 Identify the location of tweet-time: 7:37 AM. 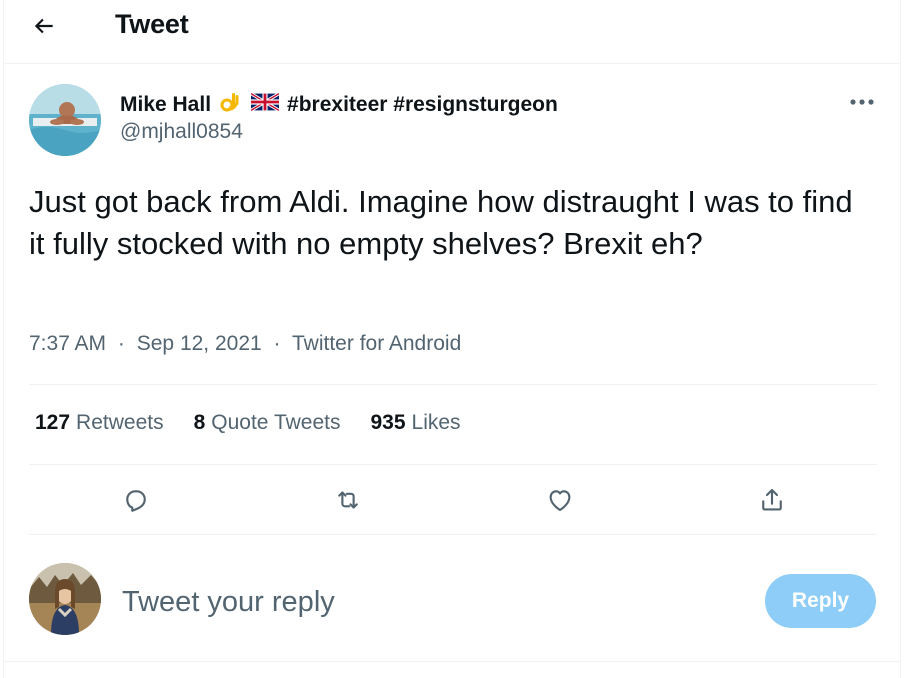
(67, 343).